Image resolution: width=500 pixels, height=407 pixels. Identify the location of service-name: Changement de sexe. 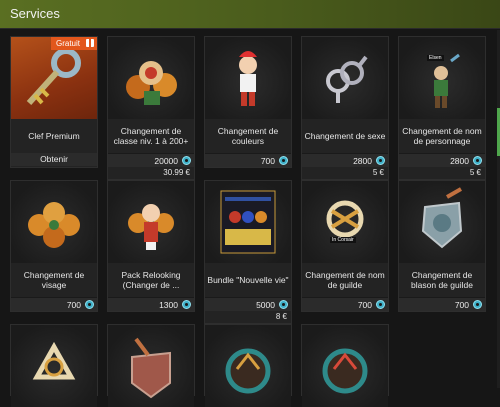
(345, 136).